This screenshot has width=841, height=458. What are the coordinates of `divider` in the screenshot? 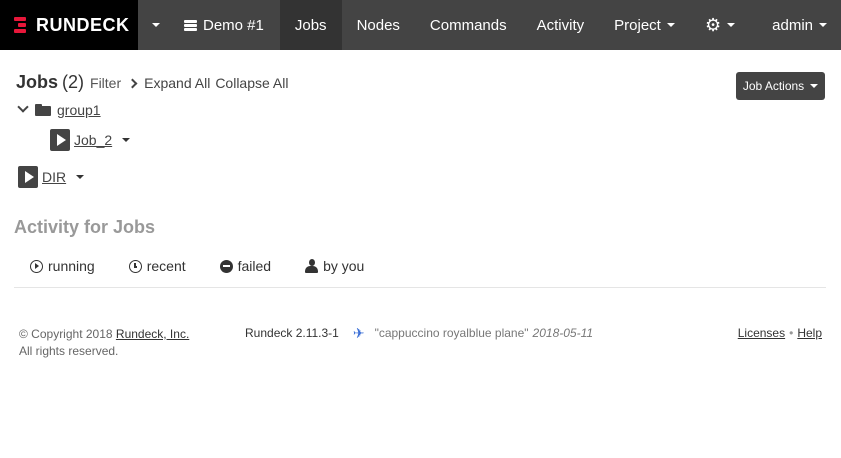 It's located at (420, 287).